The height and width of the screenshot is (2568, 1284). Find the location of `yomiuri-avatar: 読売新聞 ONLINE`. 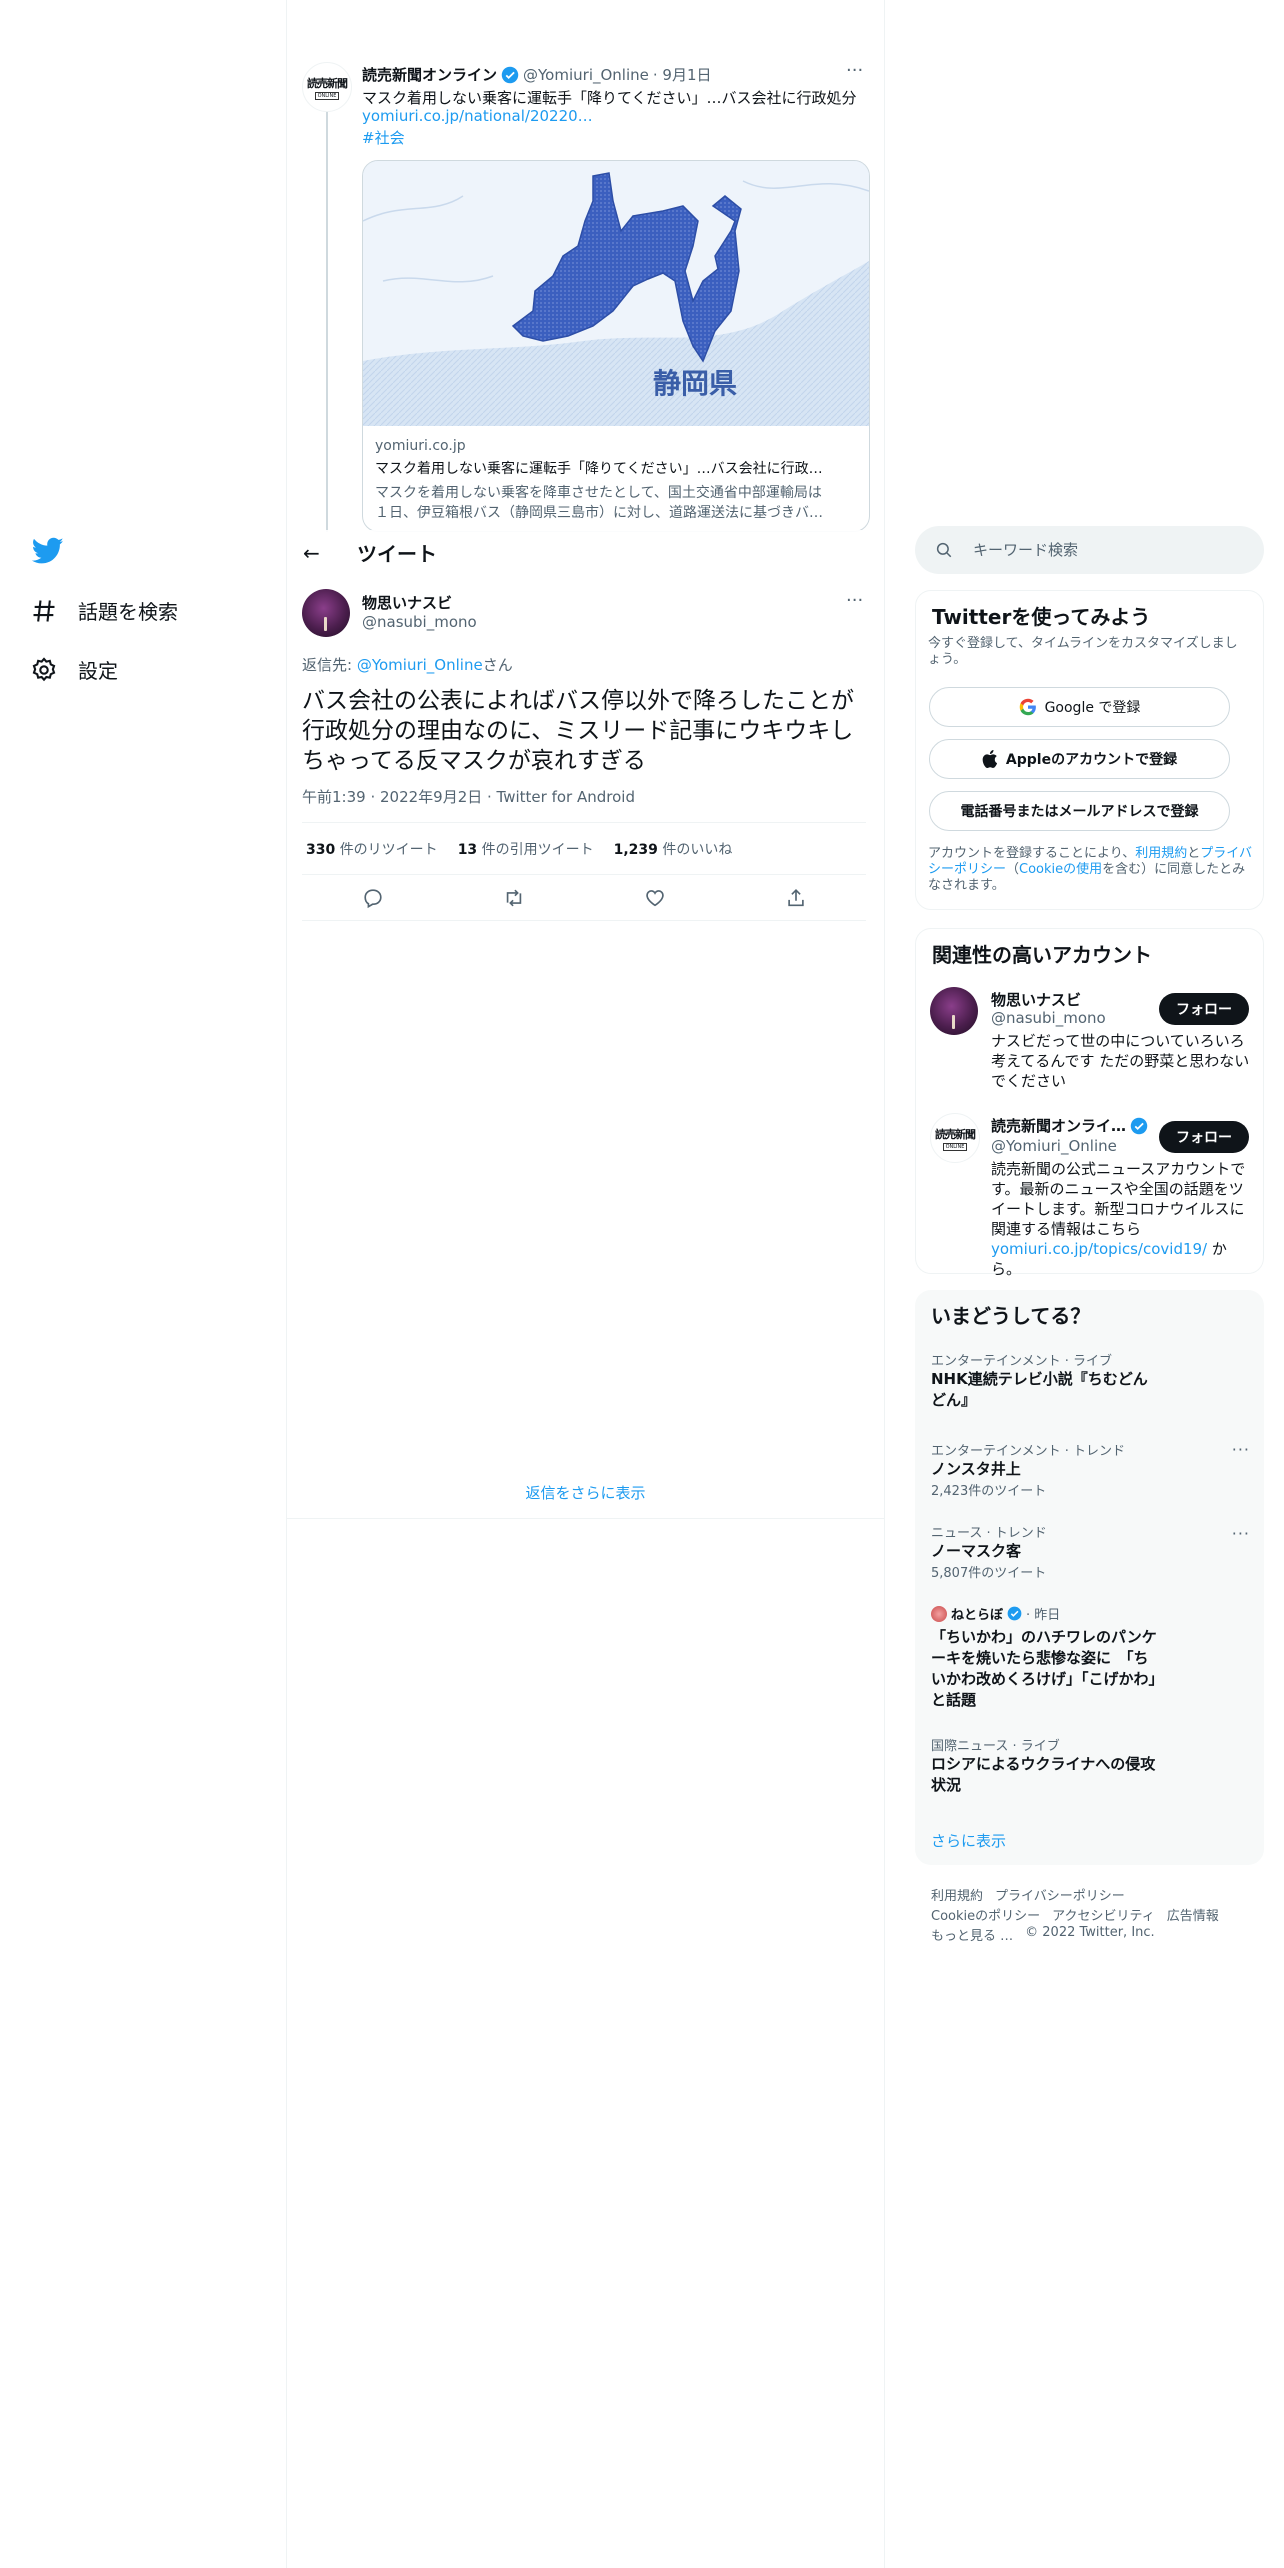

yomiuri-avatar: 読売新聞 ONLINE is located at coordinates (327, 87).